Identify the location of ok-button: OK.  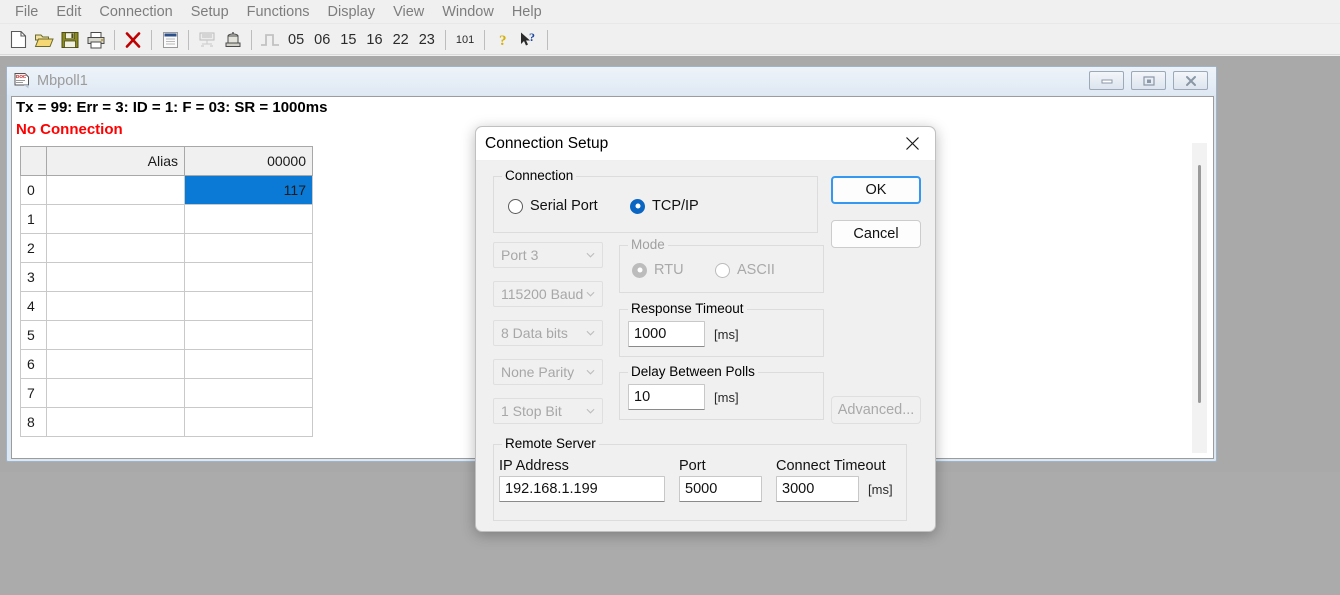
(876, 190).